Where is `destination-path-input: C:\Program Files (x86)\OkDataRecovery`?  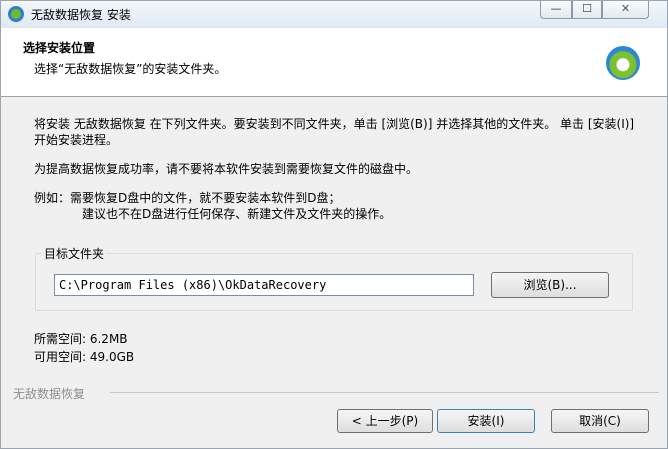 destination-path-input: C:\Program Files (x86)\OkDataRecovery is located at coordinates (264, 285).